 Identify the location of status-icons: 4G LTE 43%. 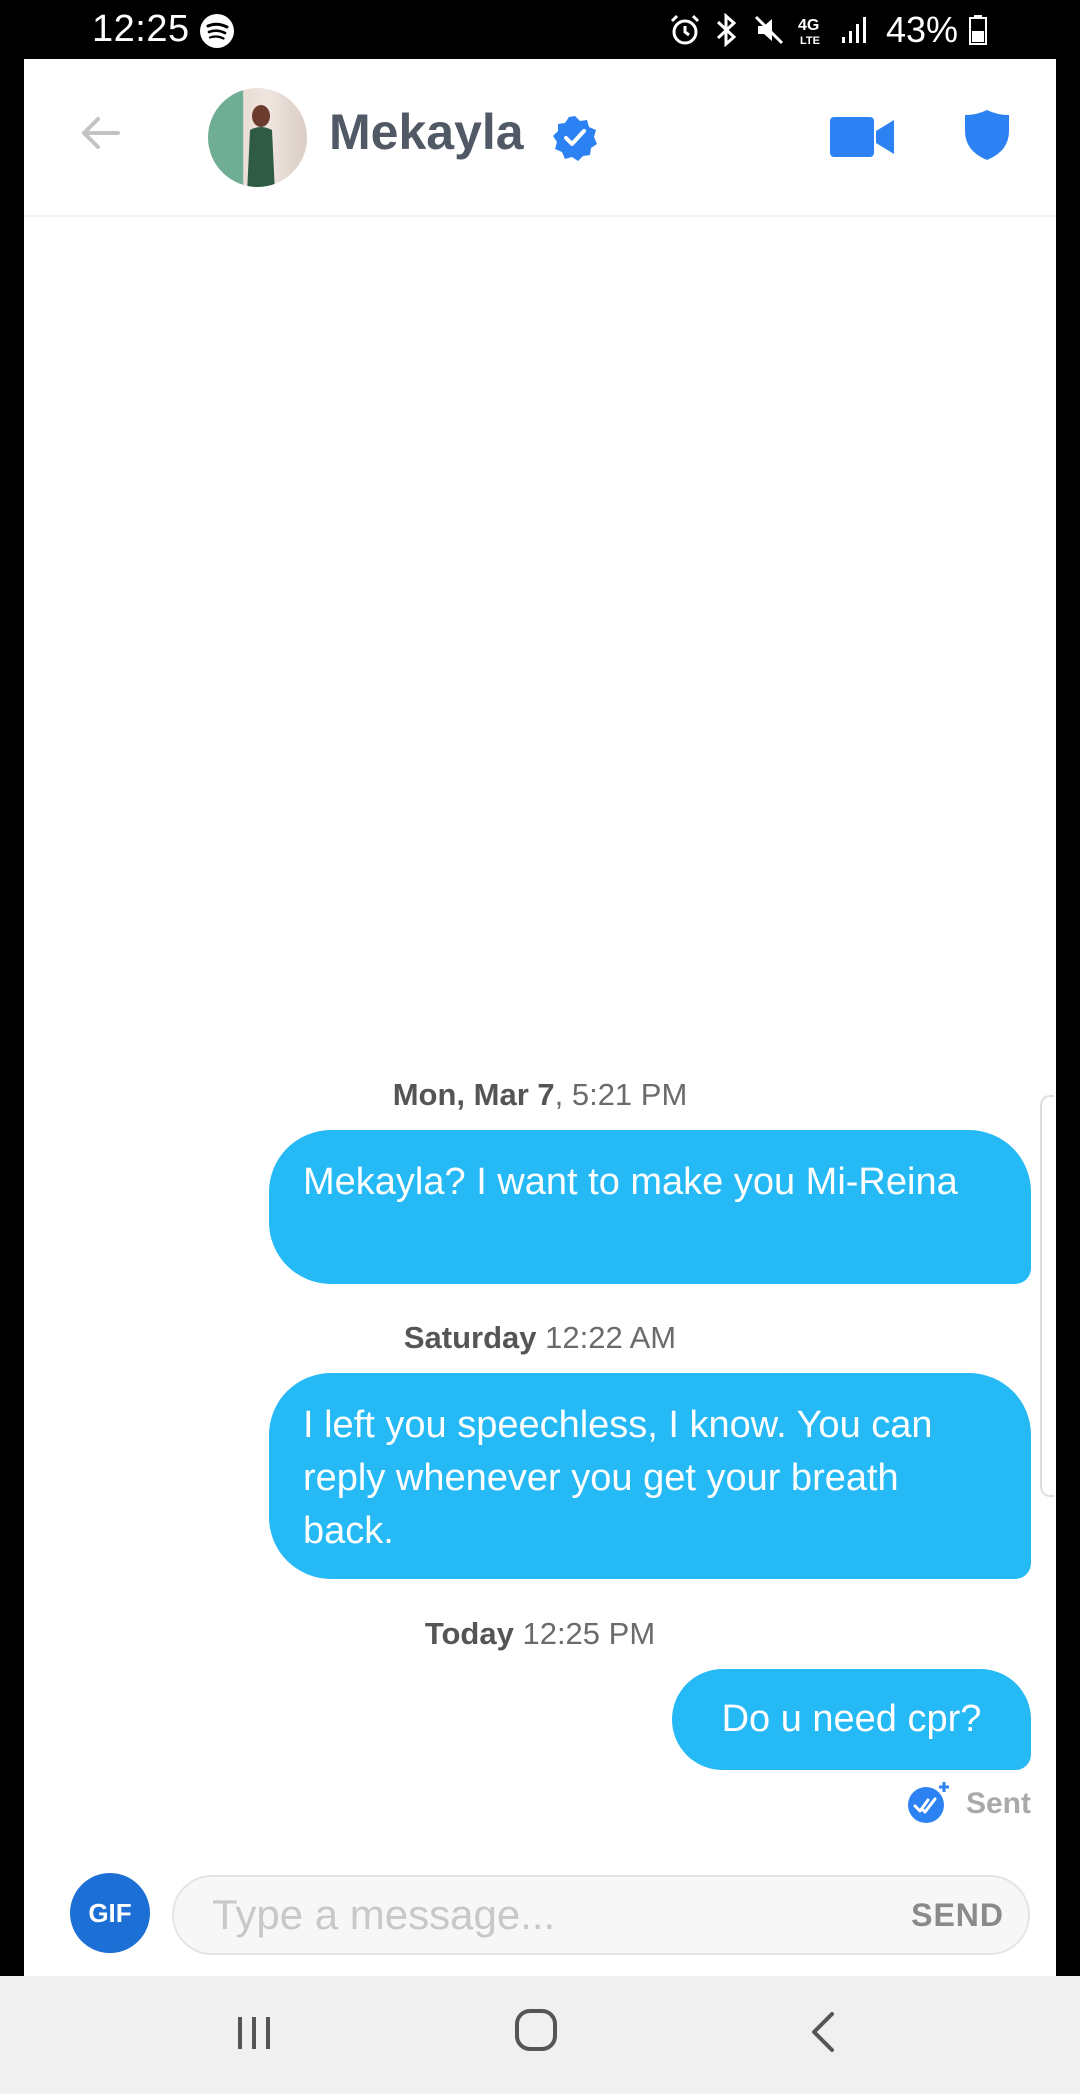
(828, 30).